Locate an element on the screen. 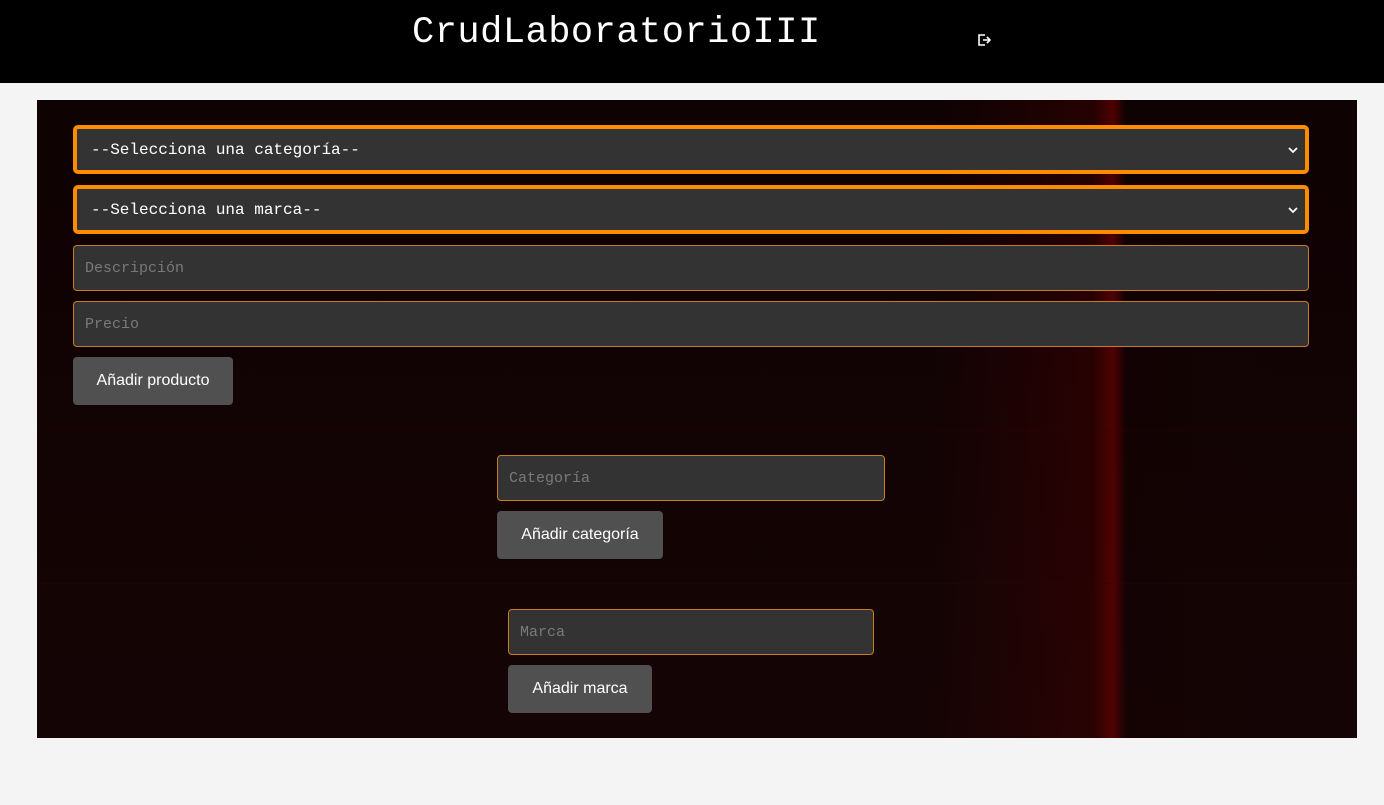 Image resolution: width=1384 pixels, height=805 pixels. app-title: CrudLaboratorioIII is located at coordinates (616, 33).